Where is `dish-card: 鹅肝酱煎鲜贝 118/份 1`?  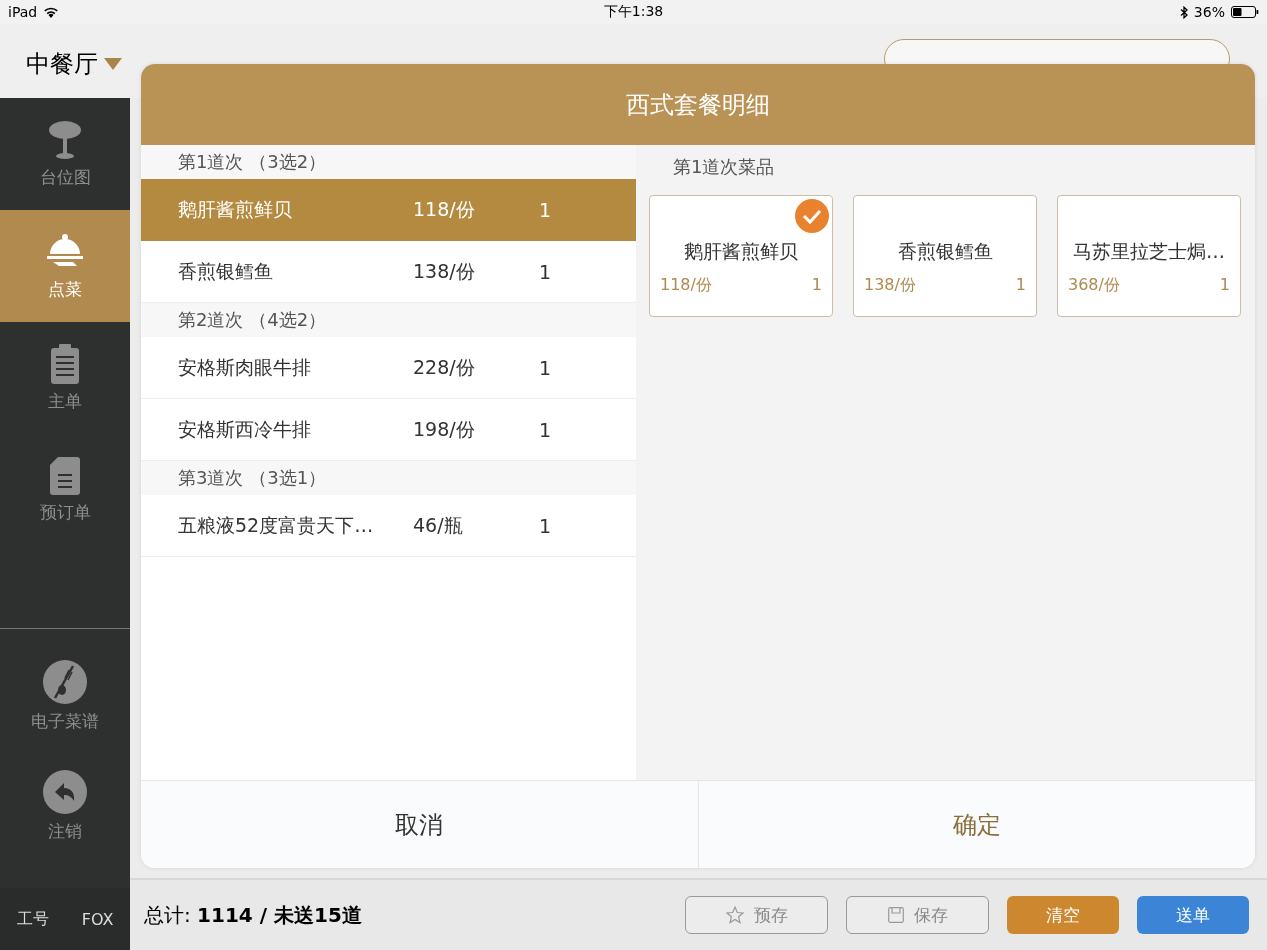 dish-card: 鹅肝酱煎鲜贝 118/份 1 is located at coordinates (741, 256).